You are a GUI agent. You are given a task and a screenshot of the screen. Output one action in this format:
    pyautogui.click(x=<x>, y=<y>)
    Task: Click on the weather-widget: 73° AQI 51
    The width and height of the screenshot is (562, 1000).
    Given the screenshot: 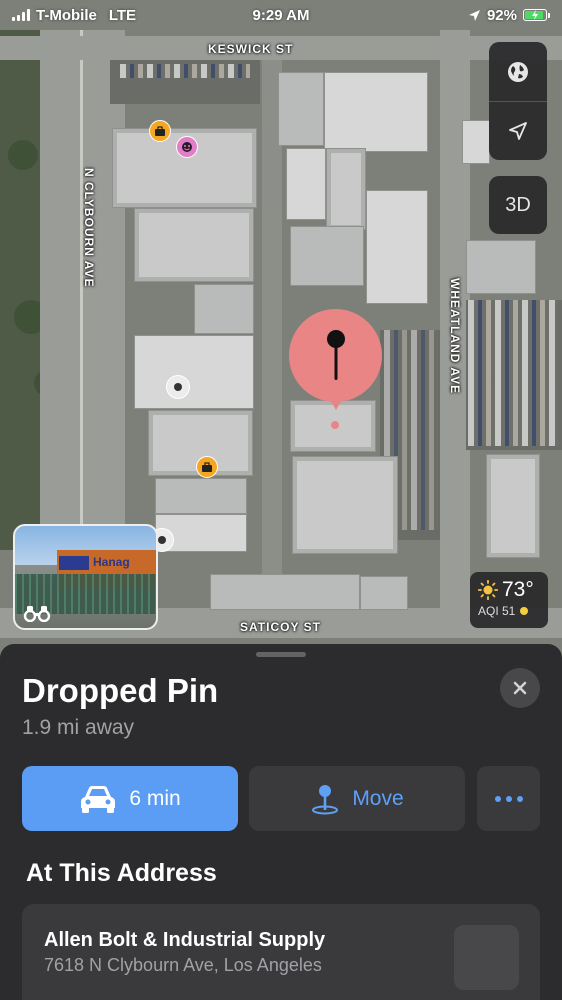 What is the action you would take?
    pyautogui.click(x=509, y=600)
    